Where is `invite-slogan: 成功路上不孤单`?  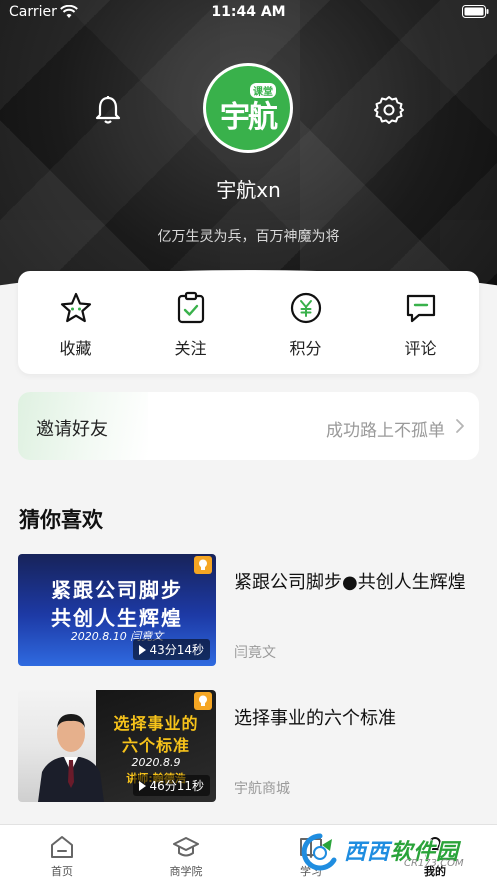 invite-slogan: 成功路上不孤单 is located at coordinates (385, 431).